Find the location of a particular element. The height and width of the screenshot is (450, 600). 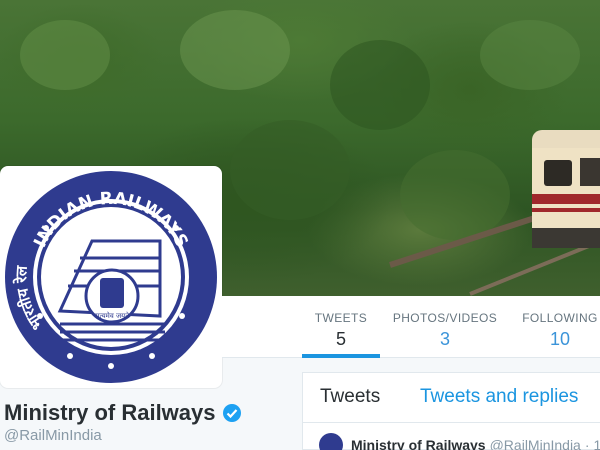

tab-tweets-and-replies: Tweets and replies is located at coordinates (499, 397).